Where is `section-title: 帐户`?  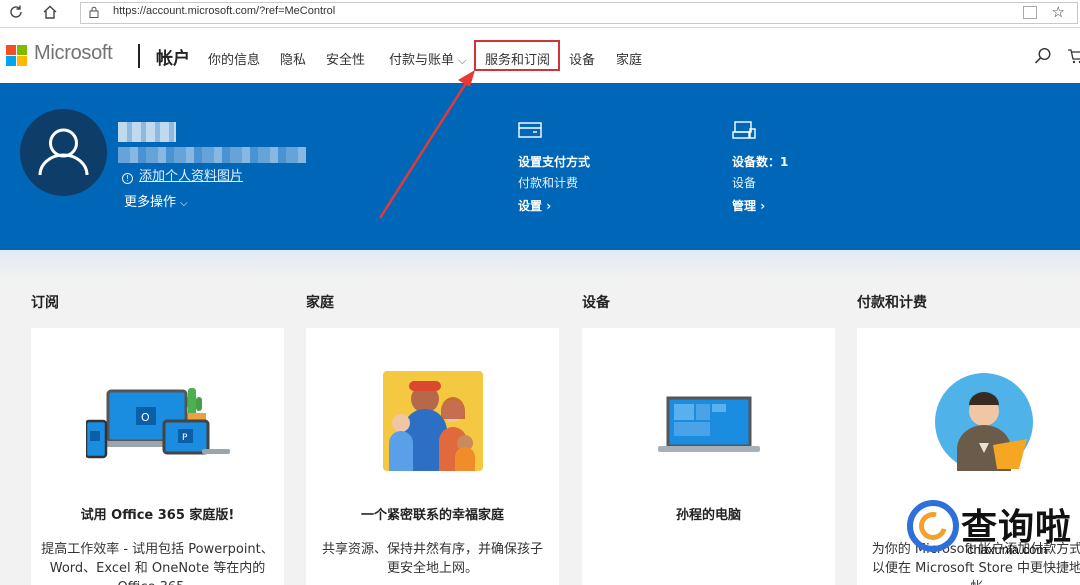
section-title: 帐户 is located at coordinates (173, 56).